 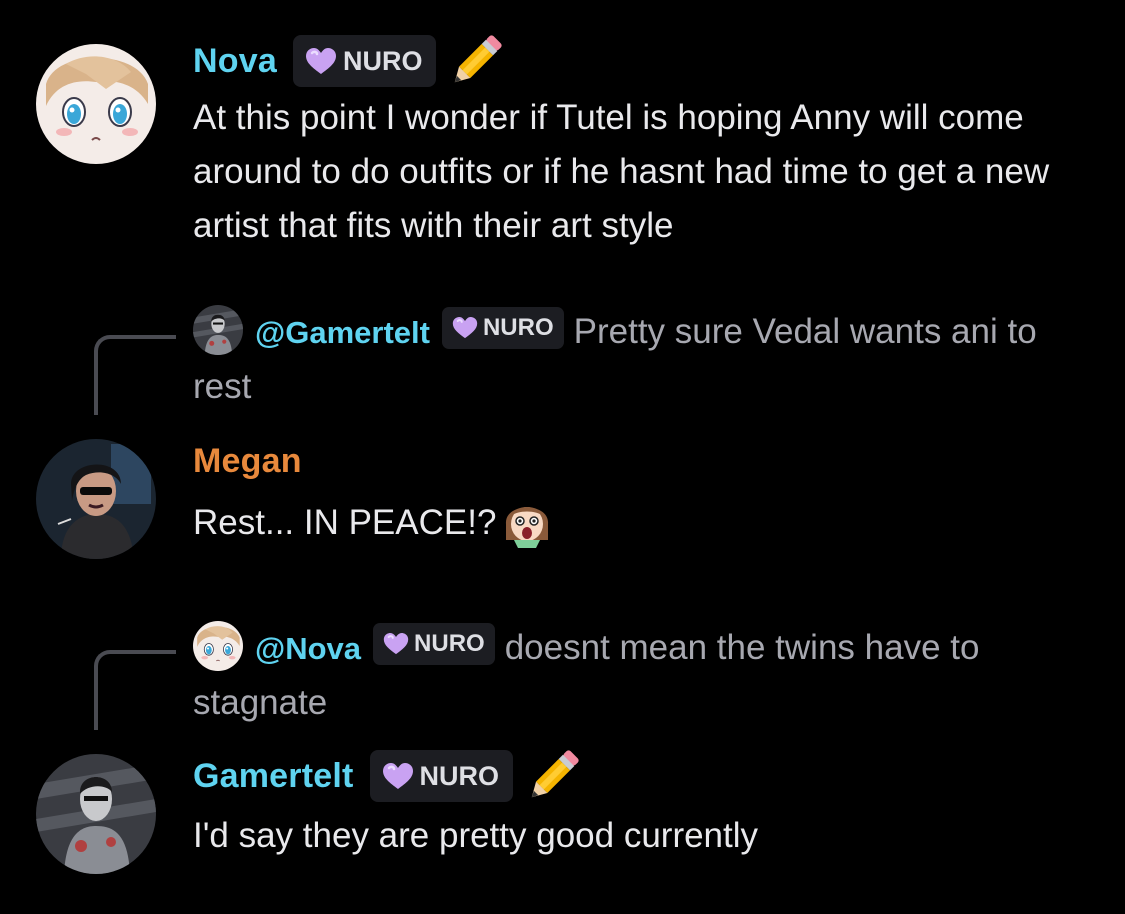 I want to click on avatar-gamertelt, so click(x=96, y=814).